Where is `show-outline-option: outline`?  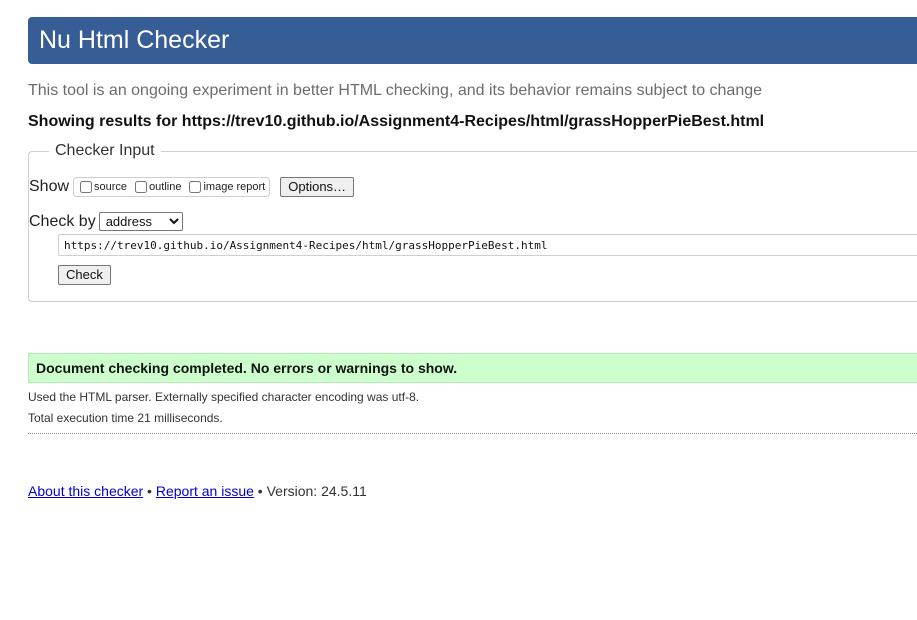
show-outline-option: outline is located at coordinates (157, 187).